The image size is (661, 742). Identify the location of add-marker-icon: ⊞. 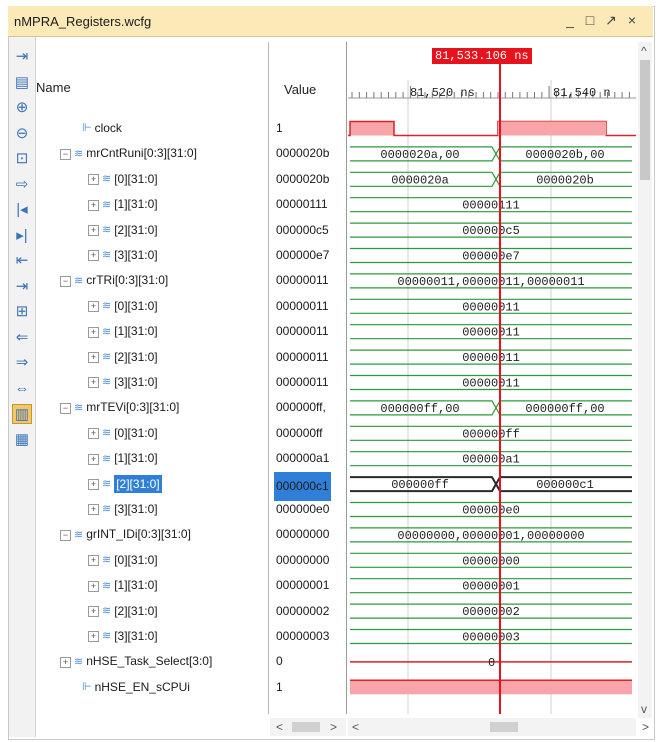
(22, 312).